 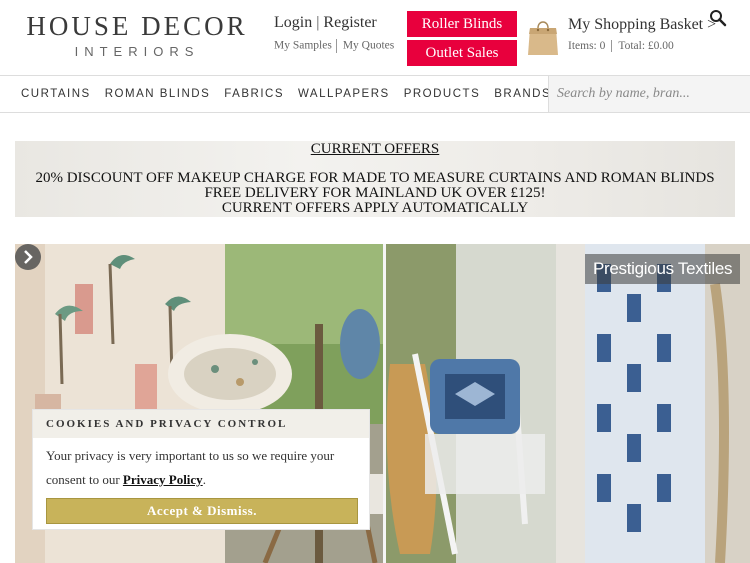 I want to click on shopping-bag-icon, so click(x=543, y=36).